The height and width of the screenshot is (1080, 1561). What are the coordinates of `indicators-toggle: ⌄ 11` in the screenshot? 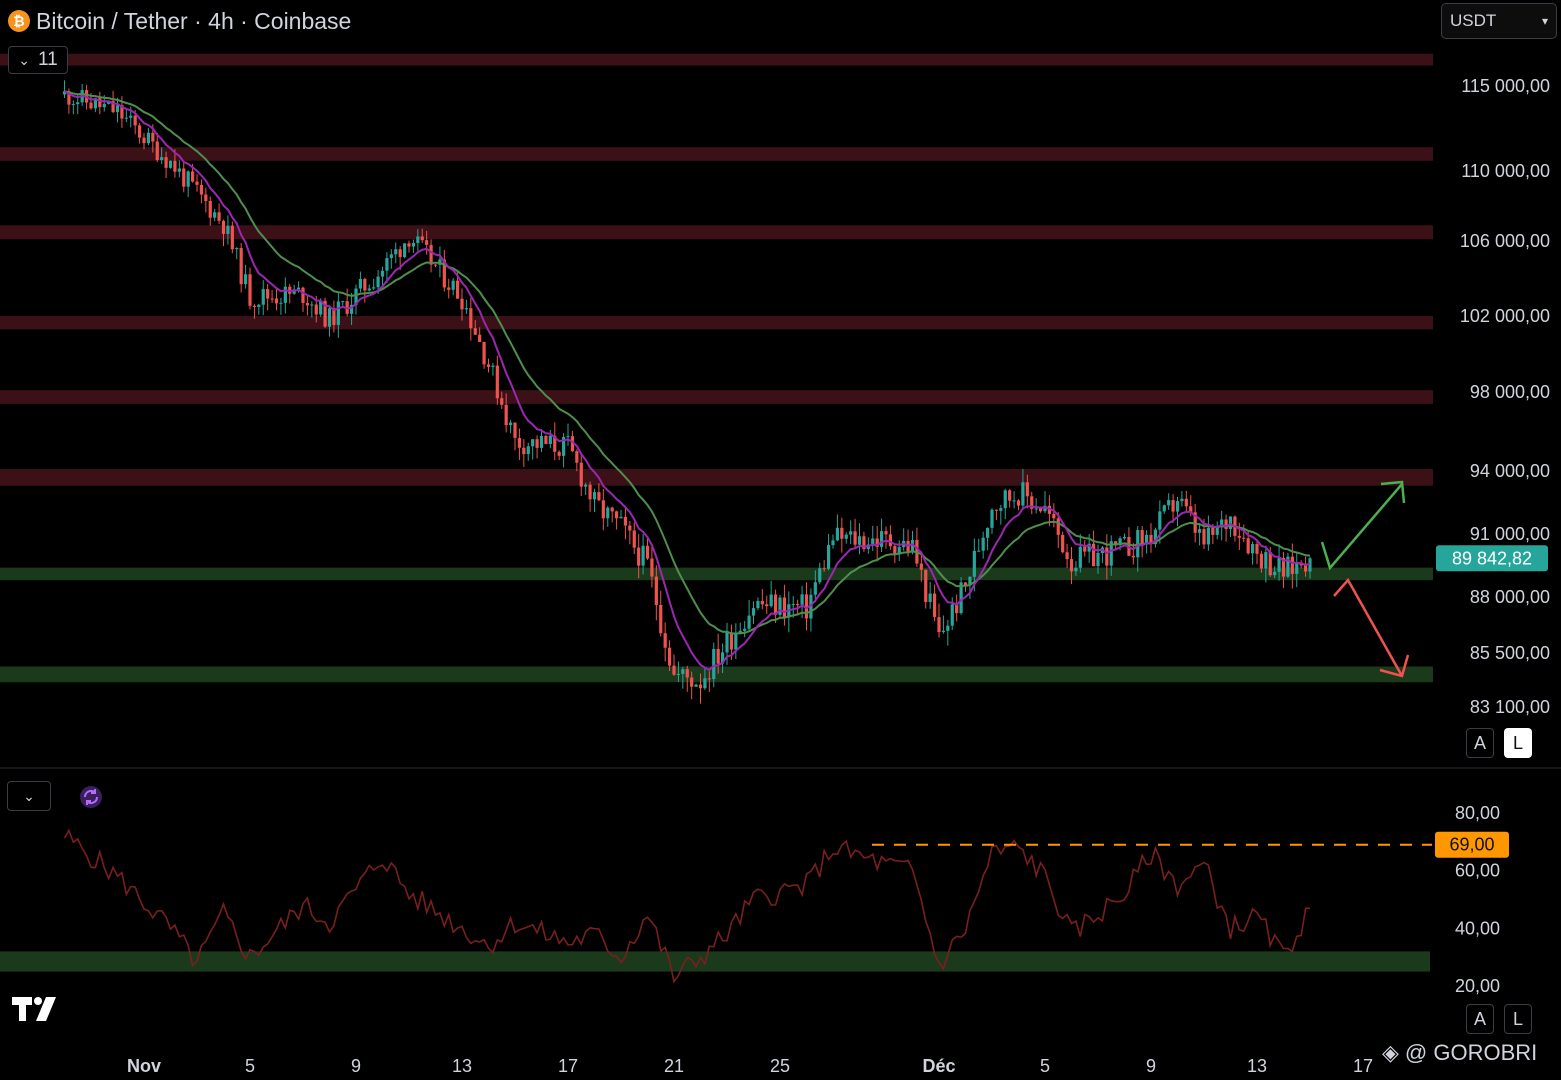 It's located at (38, 60).